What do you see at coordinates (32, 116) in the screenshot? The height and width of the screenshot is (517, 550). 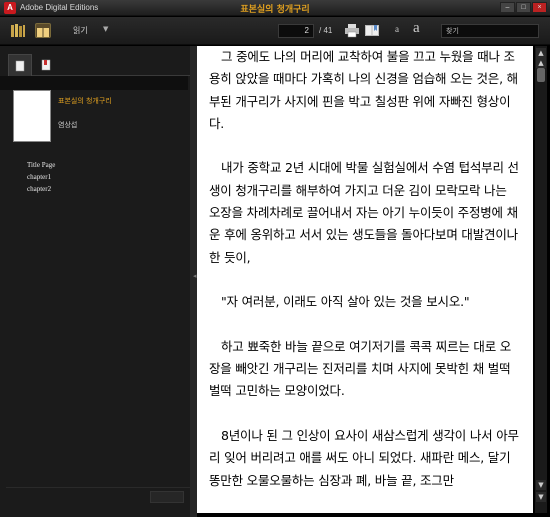 I see `book-cover-thumbnail` at bounding box center [32, 116].